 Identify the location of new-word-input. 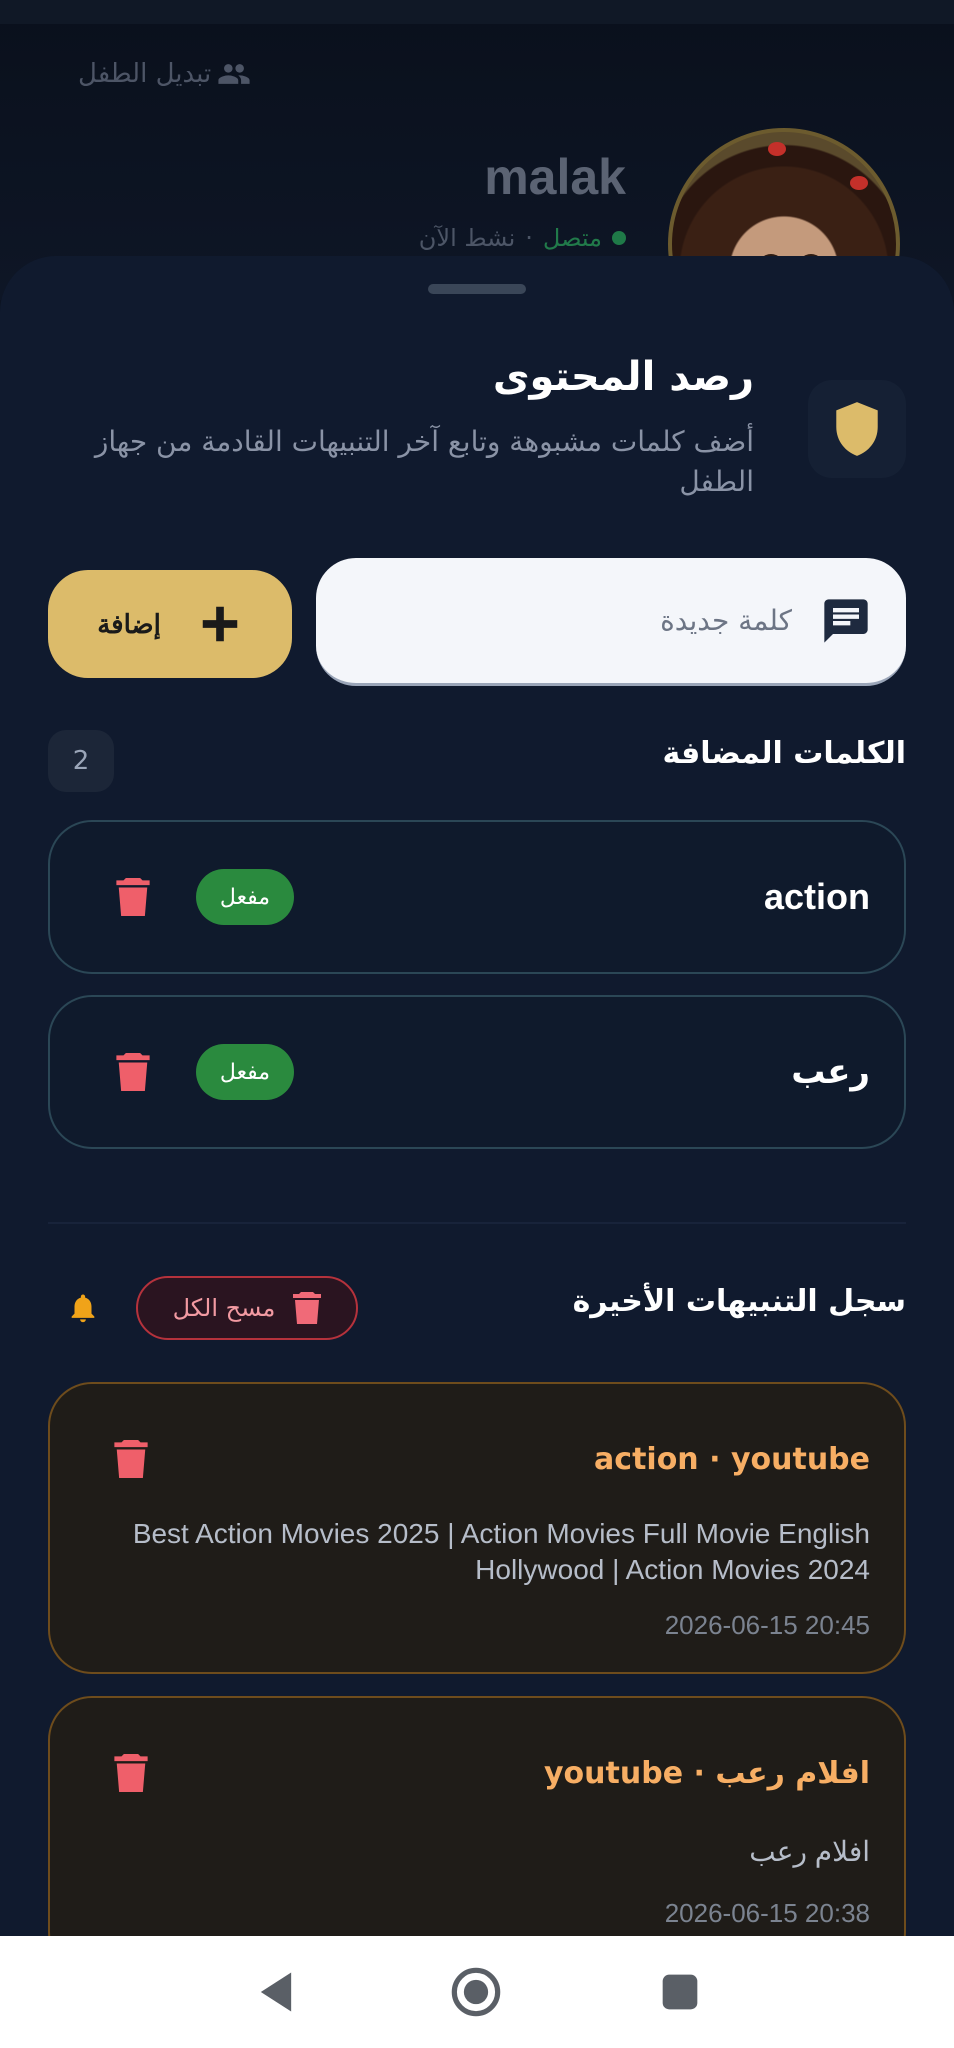
(571, 620).